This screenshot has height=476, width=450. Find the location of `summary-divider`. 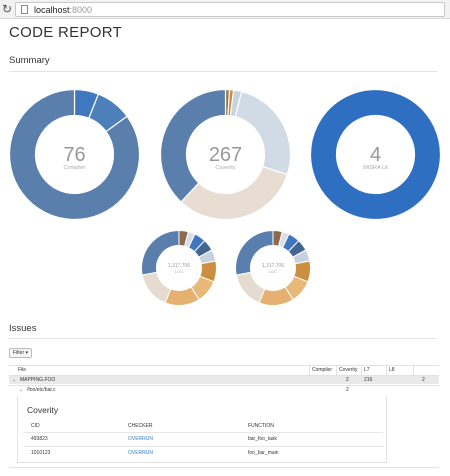

summary-divider is located at coordinates (223, 71).